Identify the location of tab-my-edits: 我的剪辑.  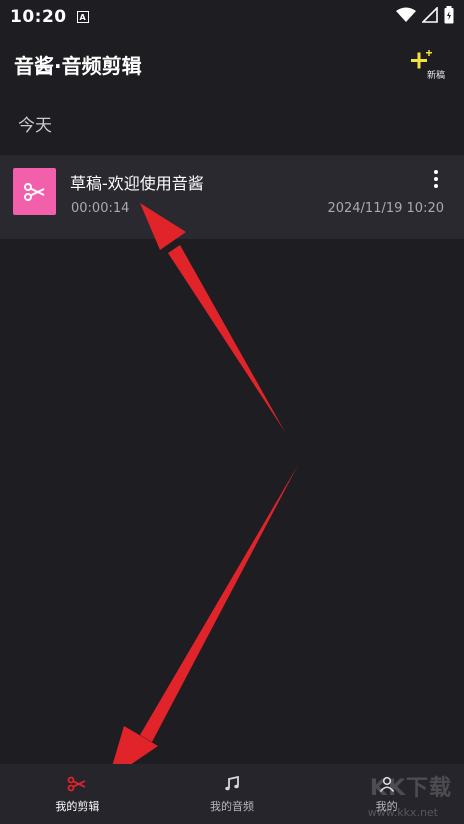
(77, 794).